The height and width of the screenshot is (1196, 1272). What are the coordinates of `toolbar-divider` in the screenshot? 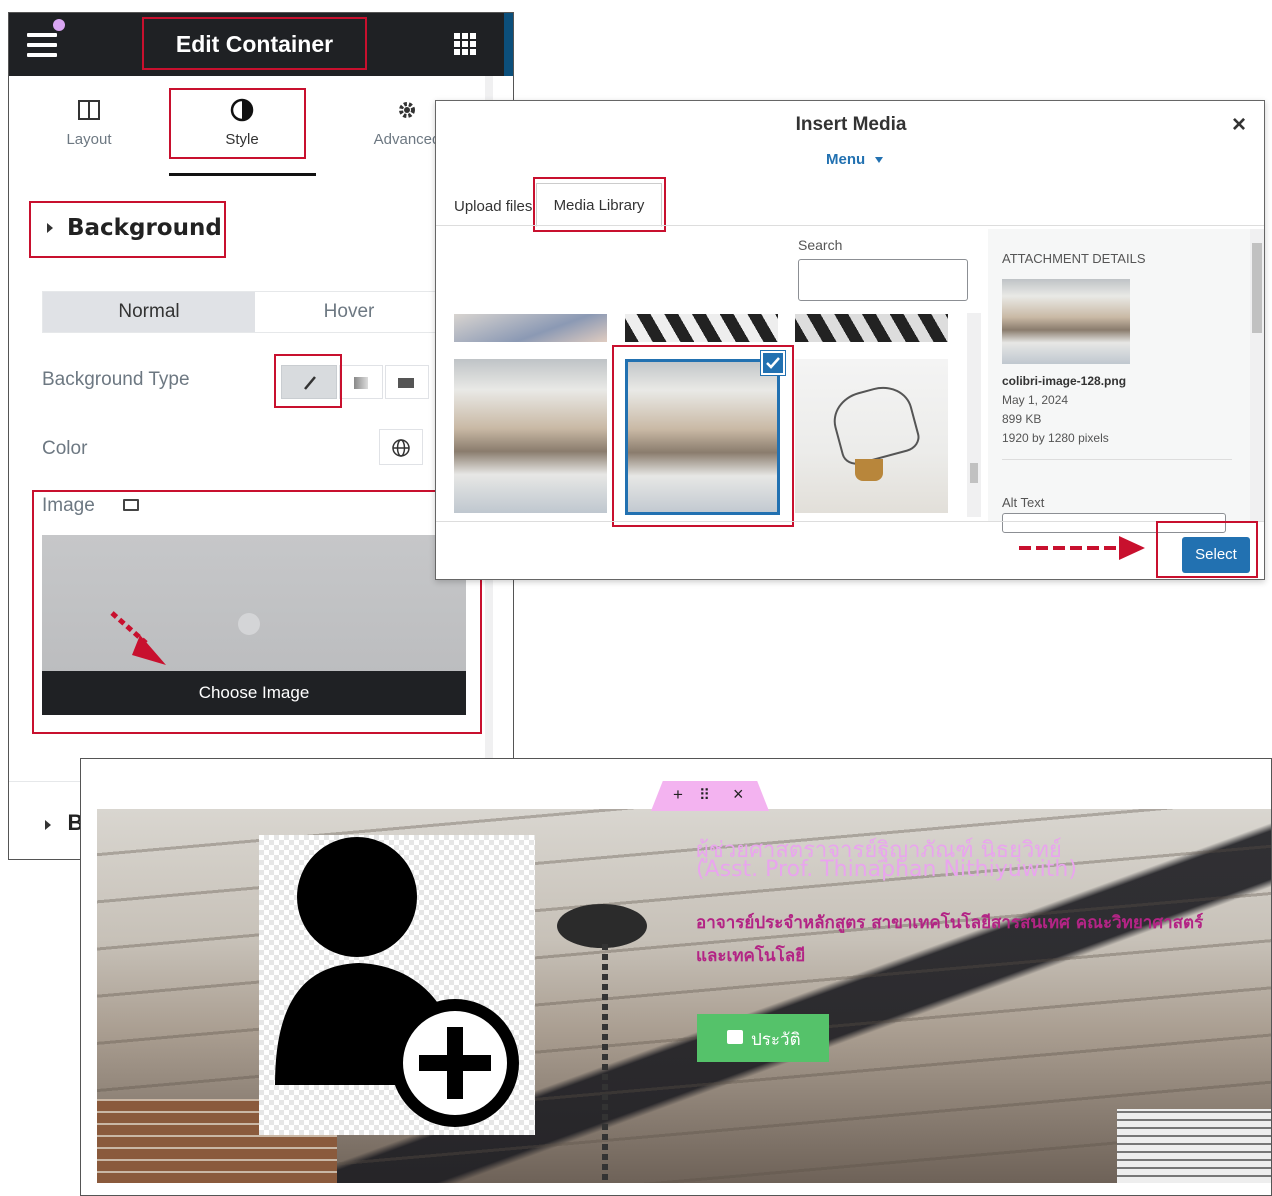 It's located at (850, 521).